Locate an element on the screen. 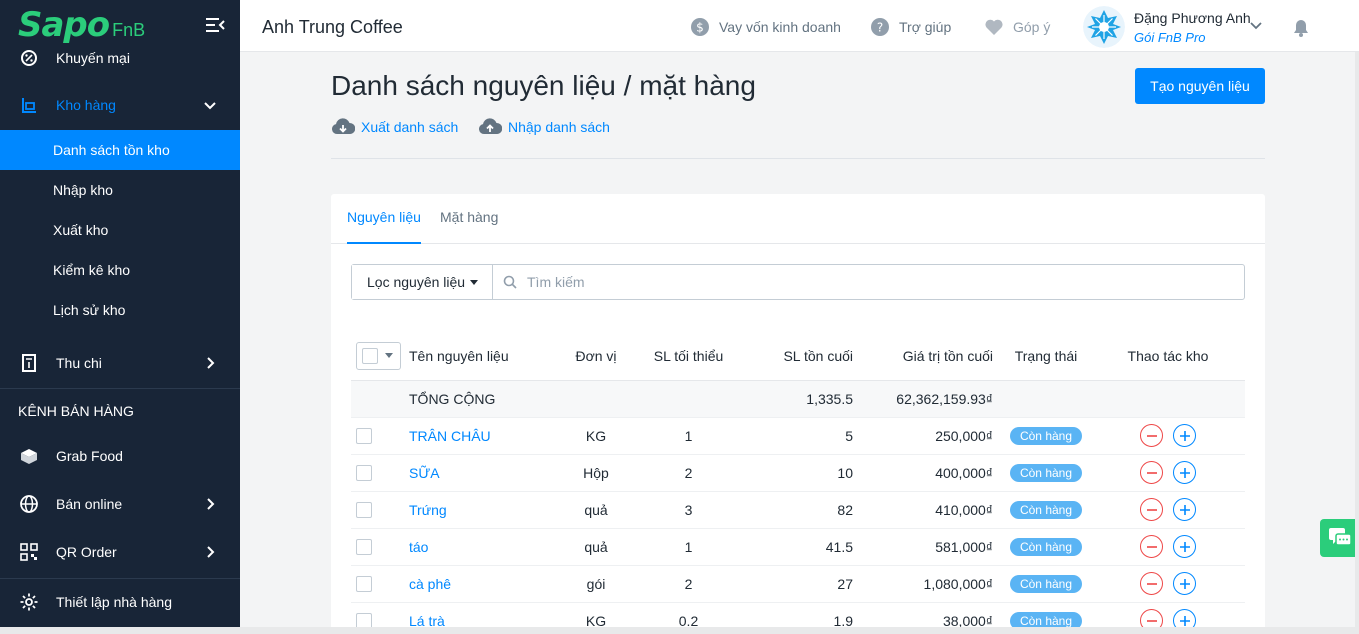 The height and width of the screenshot is (634, 1359). ingredient-name-link: TRÂN CHÂU is located at coordinates (450, 436).